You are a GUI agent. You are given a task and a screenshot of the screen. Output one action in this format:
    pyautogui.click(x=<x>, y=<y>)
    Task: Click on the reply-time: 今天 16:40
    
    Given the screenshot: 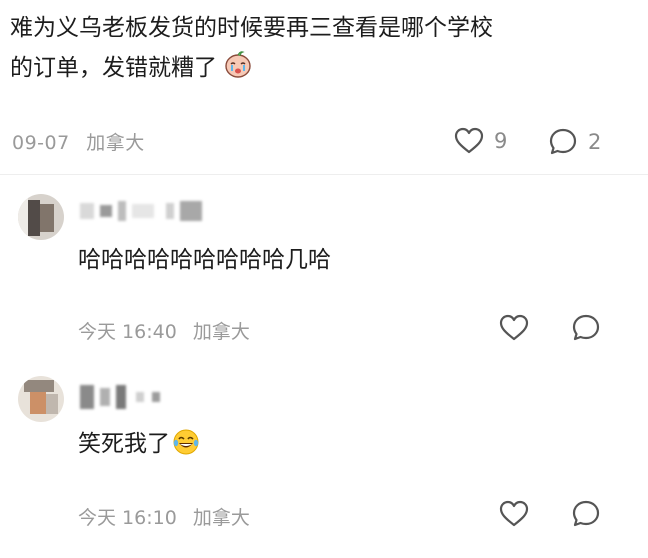 What is the action you would take?
    pyautogui.click(x=127, y=332)
    